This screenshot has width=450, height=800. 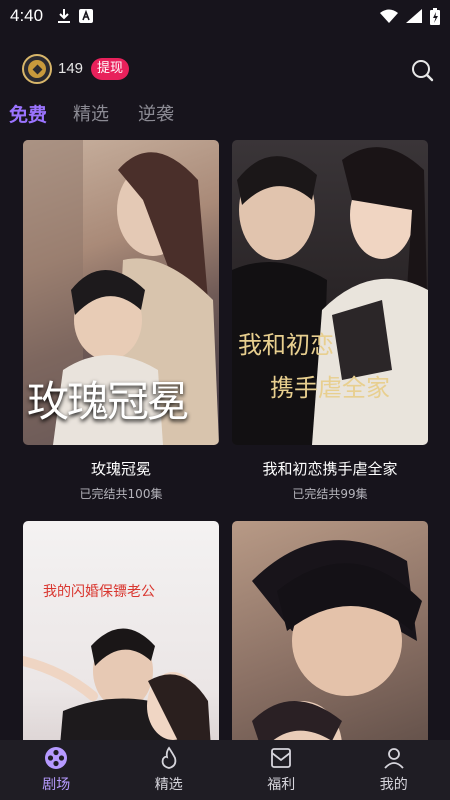 I want to click on drama-poster: 我的闪婚保镖老公, so click(x=121, y=630).